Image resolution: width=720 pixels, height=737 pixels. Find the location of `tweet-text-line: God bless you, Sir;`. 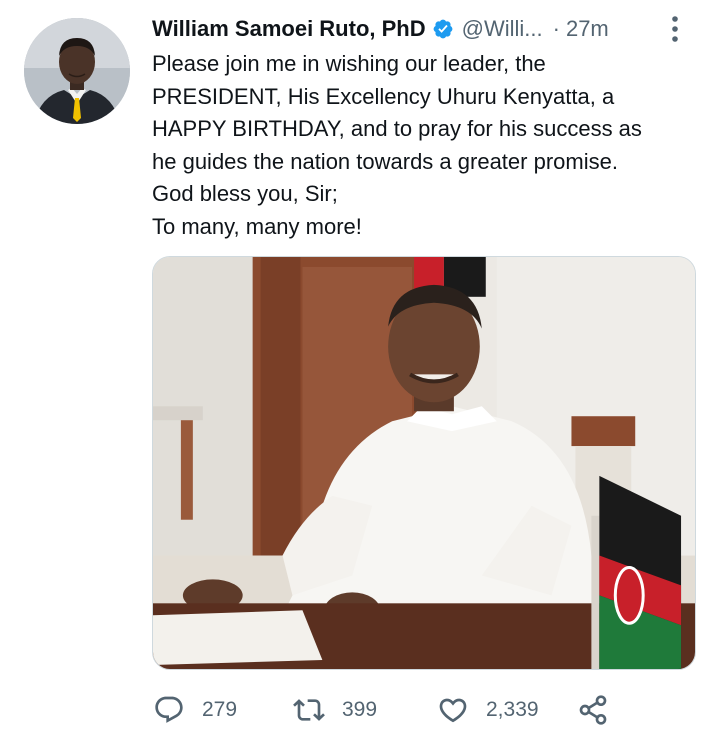

tweet-text-line: God bless you, Sir; is located at coordinates (245, 193).